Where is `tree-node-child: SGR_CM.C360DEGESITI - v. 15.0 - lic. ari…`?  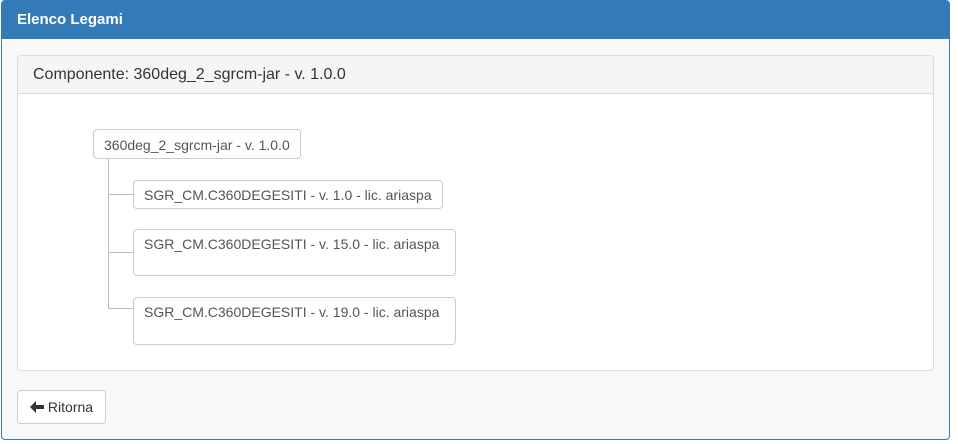 tree-node-child: SGR_CM.C360DEGESITI - v. 15.0 - lic. ari… is located at coordinates (294, 252).